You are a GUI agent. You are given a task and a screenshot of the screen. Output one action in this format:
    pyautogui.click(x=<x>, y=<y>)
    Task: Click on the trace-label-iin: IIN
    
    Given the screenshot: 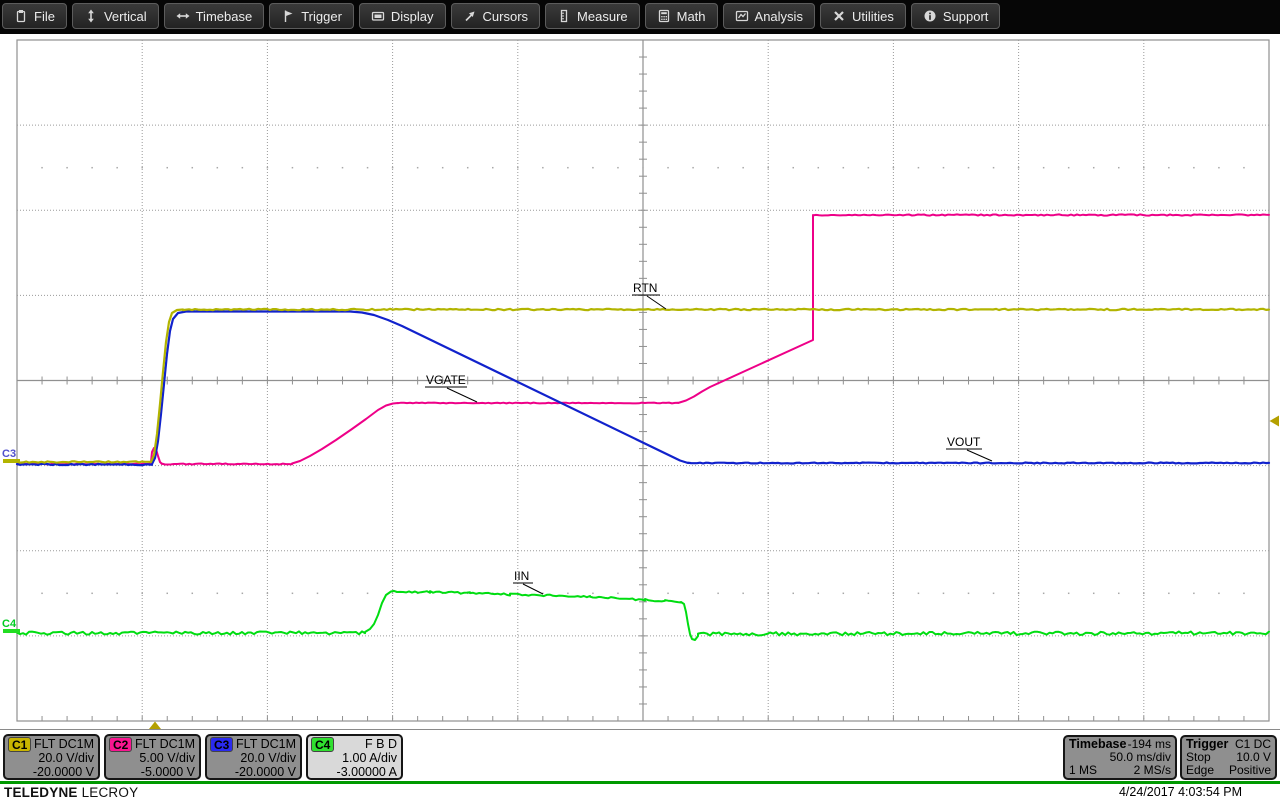 What is the action you would take?
    pyautogui.click(x=521, y=576)
    